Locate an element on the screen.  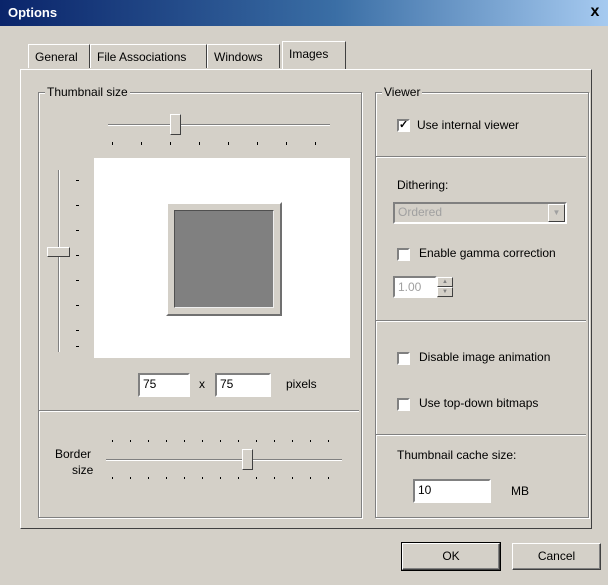
spin-up-icon: ▲ is located at coordinates (445, 282).